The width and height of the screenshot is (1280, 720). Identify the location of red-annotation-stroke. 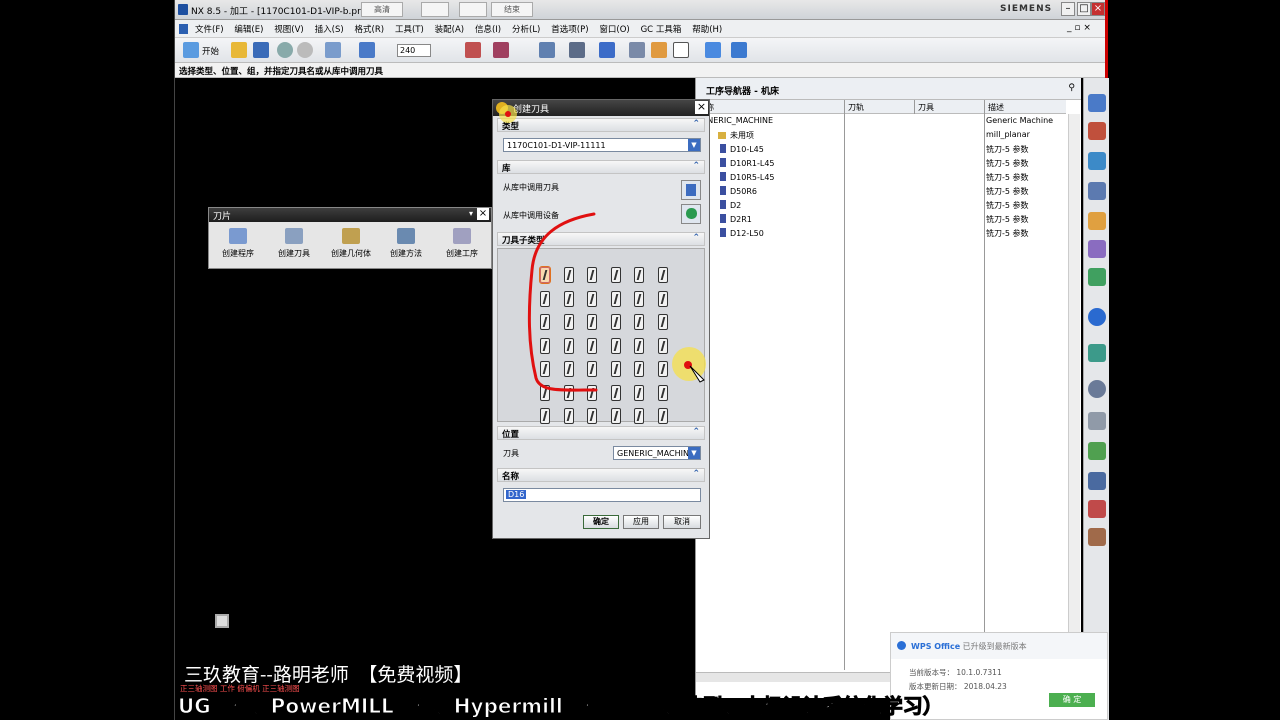
(562, 302).